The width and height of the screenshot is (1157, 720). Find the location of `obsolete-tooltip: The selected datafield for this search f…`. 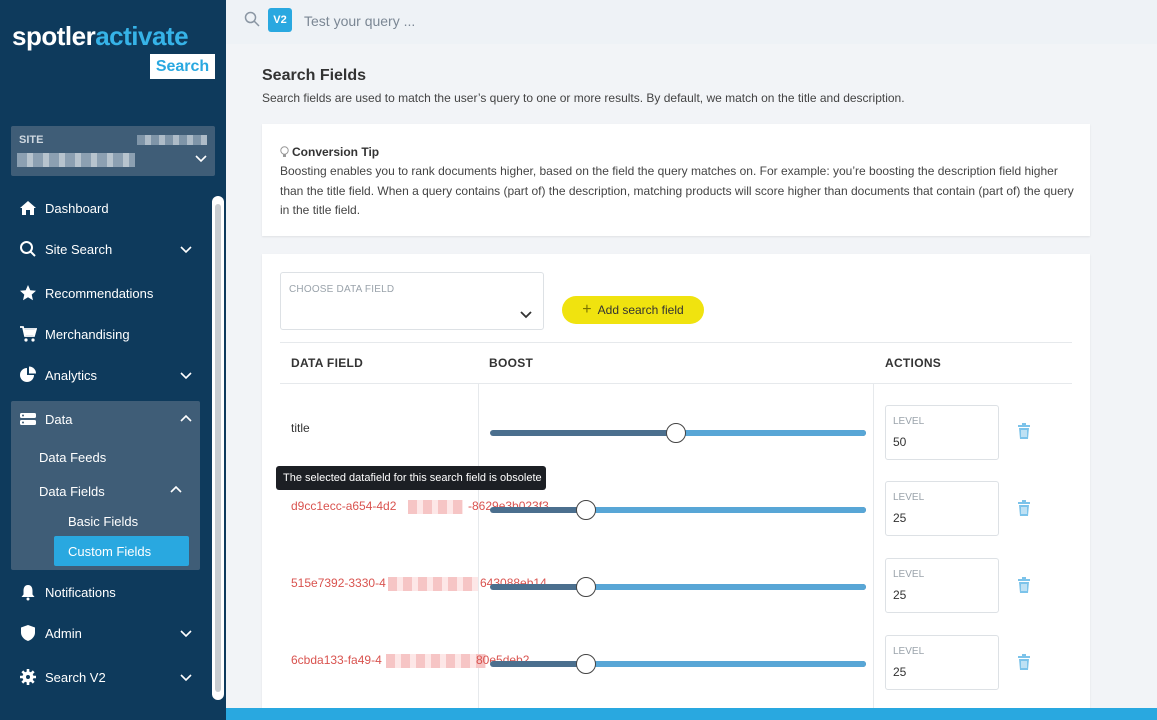

obsolete-tooltip: The selected datafield for this search f… is located at coordinates (411, 478).